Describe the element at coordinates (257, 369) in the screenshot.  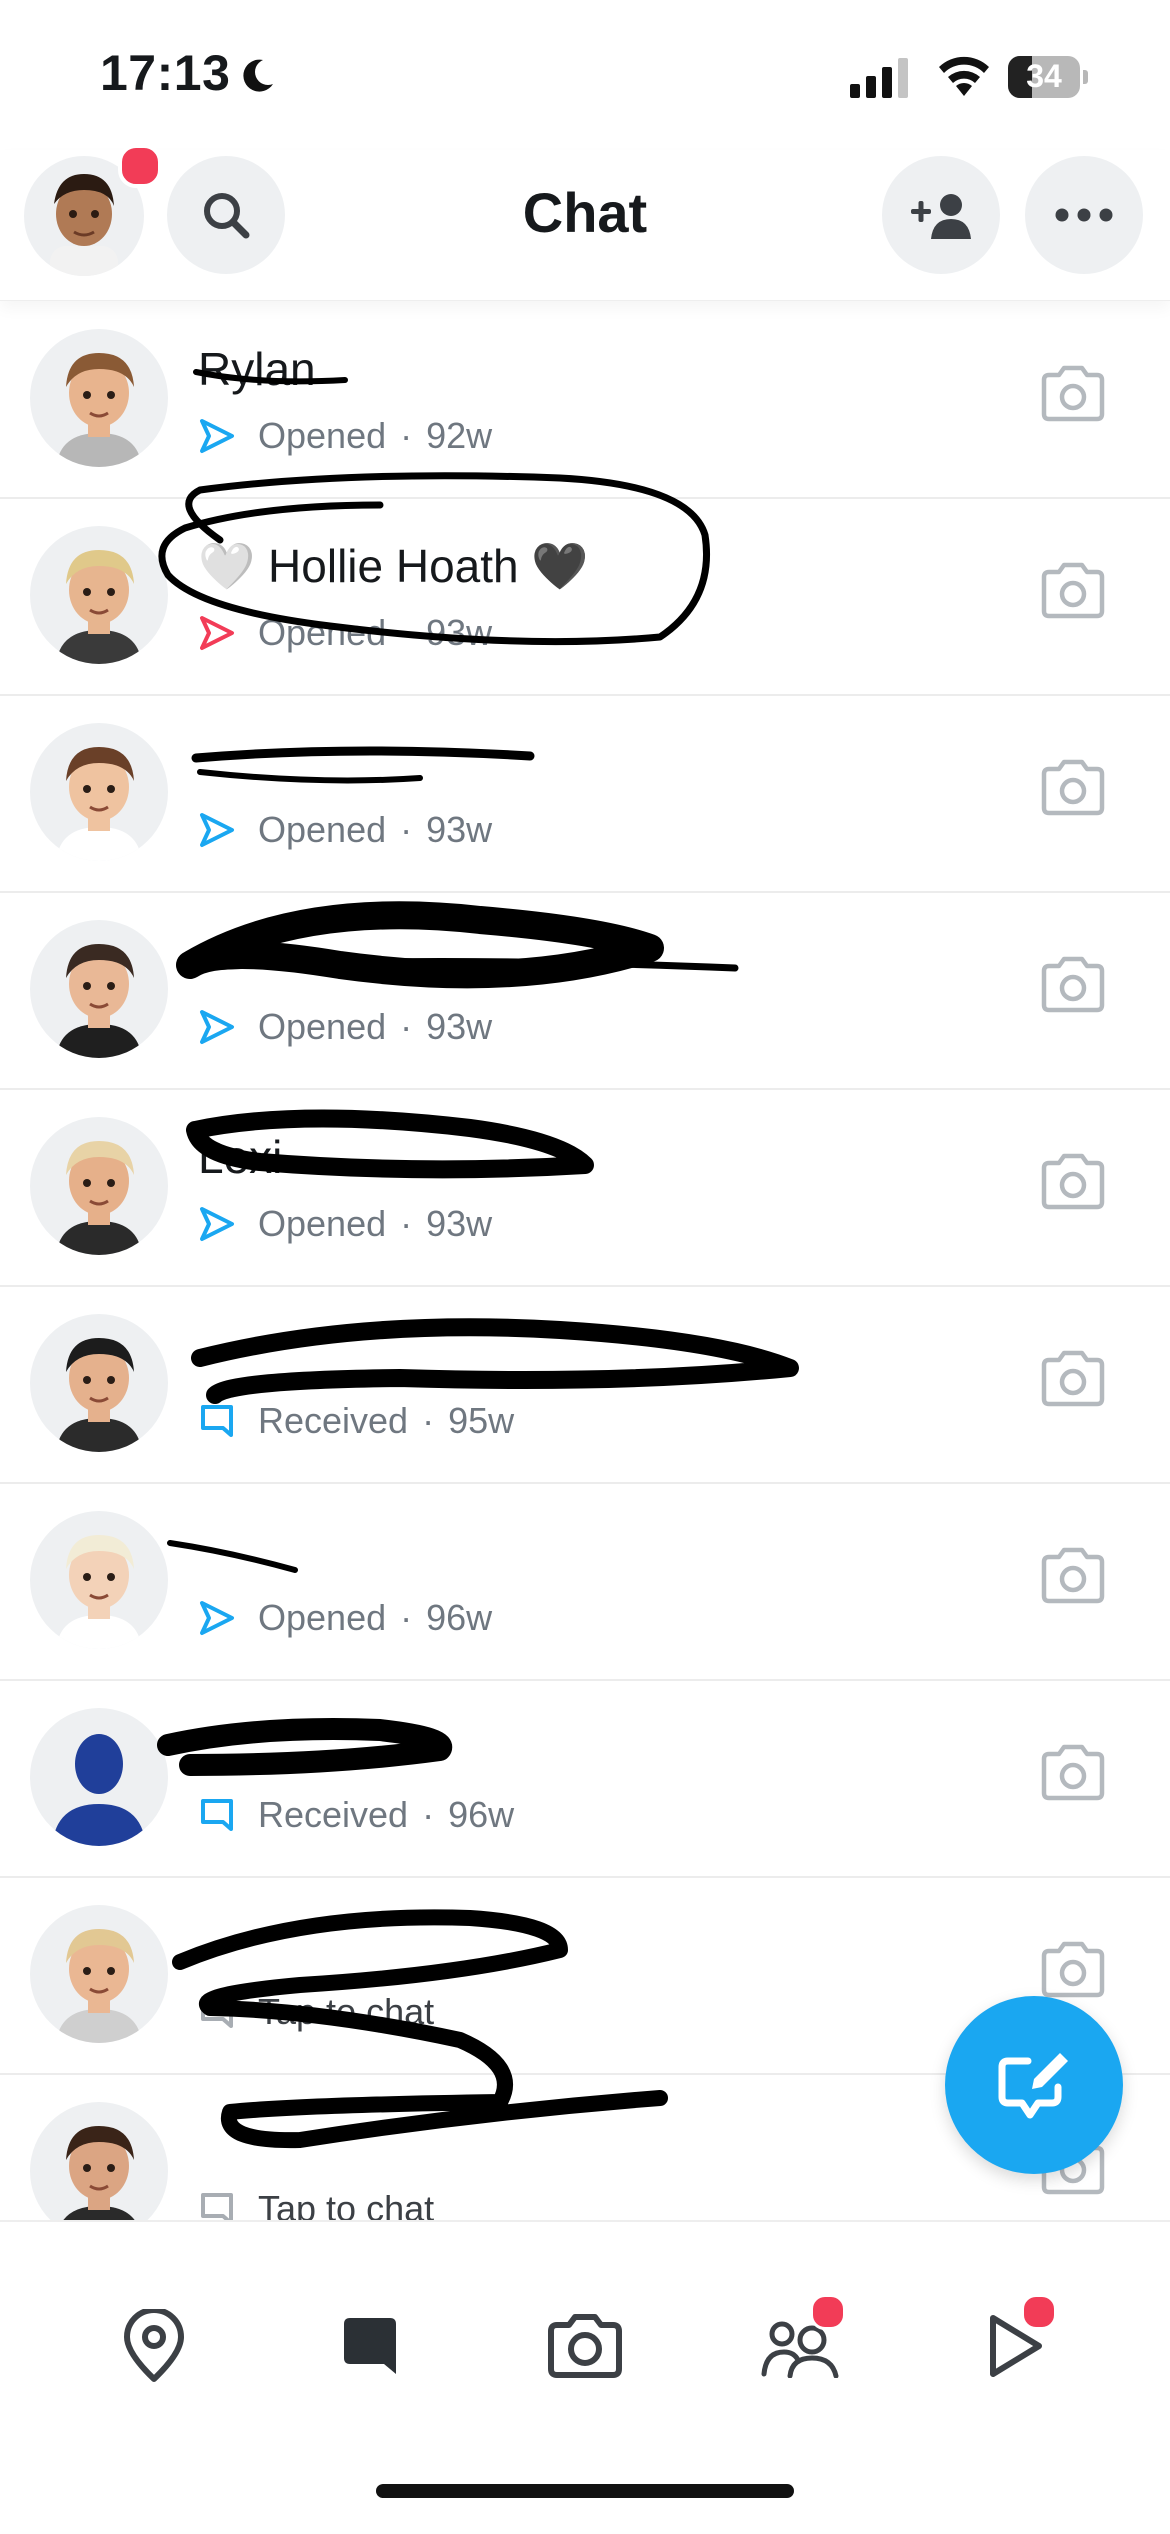
I see `chat-name: Rylan` at that location.